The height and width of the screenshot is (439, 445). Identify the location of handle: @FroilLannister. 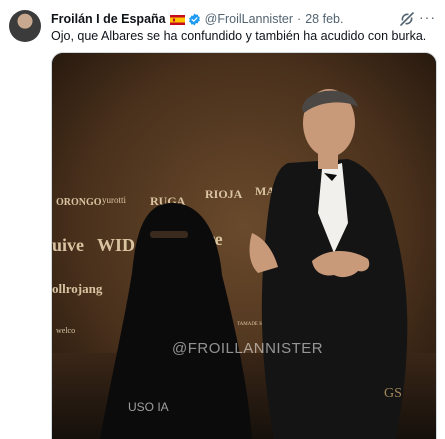
(249, 19).